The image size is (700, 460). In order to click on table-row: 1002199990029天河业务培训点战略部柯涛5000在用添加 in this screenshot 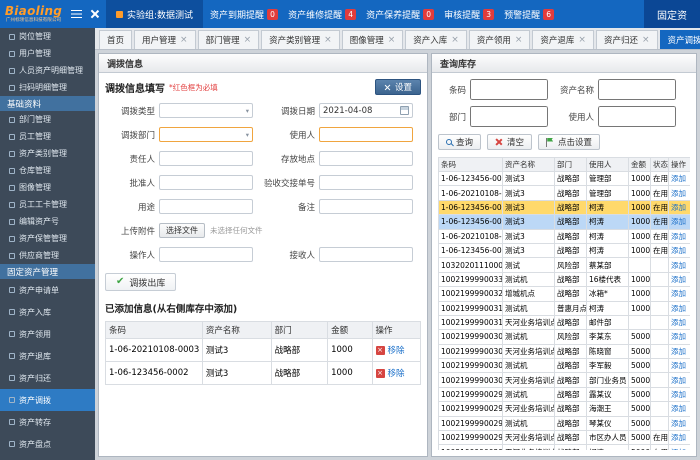, I will do `click(564, 447)`.